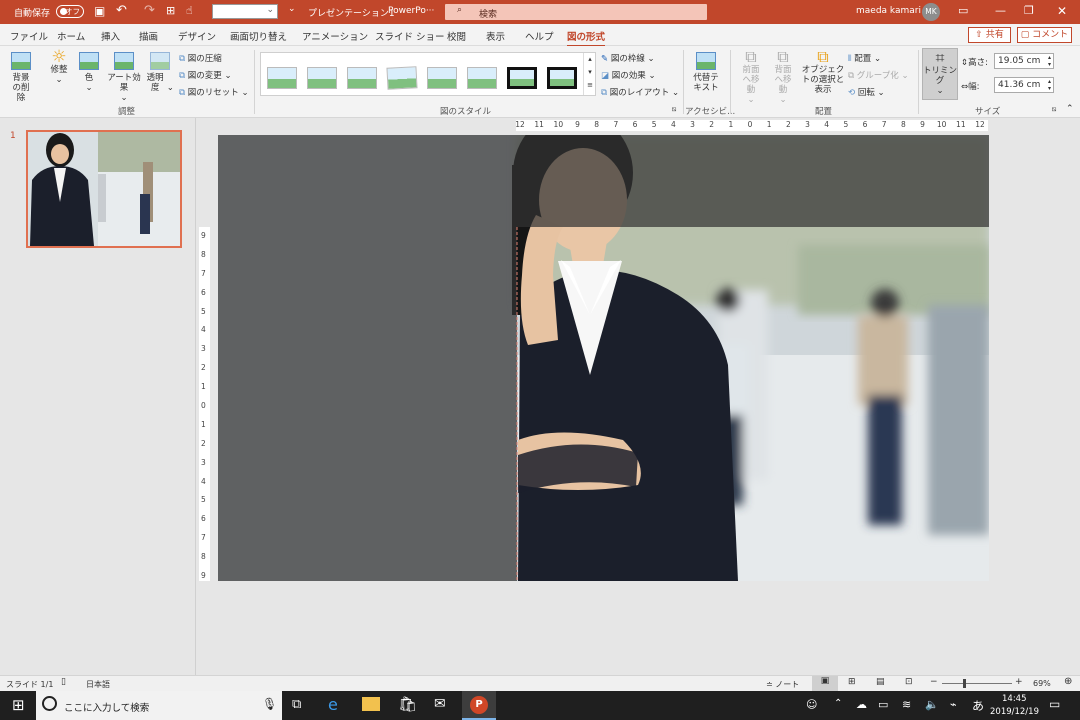 Image resolution: width=1080 pixels, height=720 pixels. I want to click on slide-sorter-icon: ⊞, so click(852, 682).